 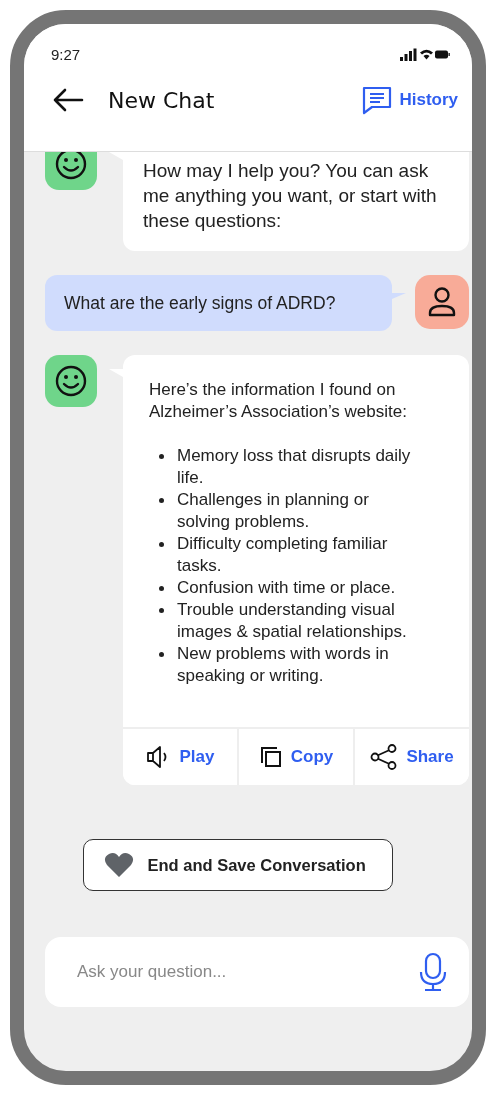 I want to click on end-save-button: End and Save Conversation, so click(x=237, y=865).